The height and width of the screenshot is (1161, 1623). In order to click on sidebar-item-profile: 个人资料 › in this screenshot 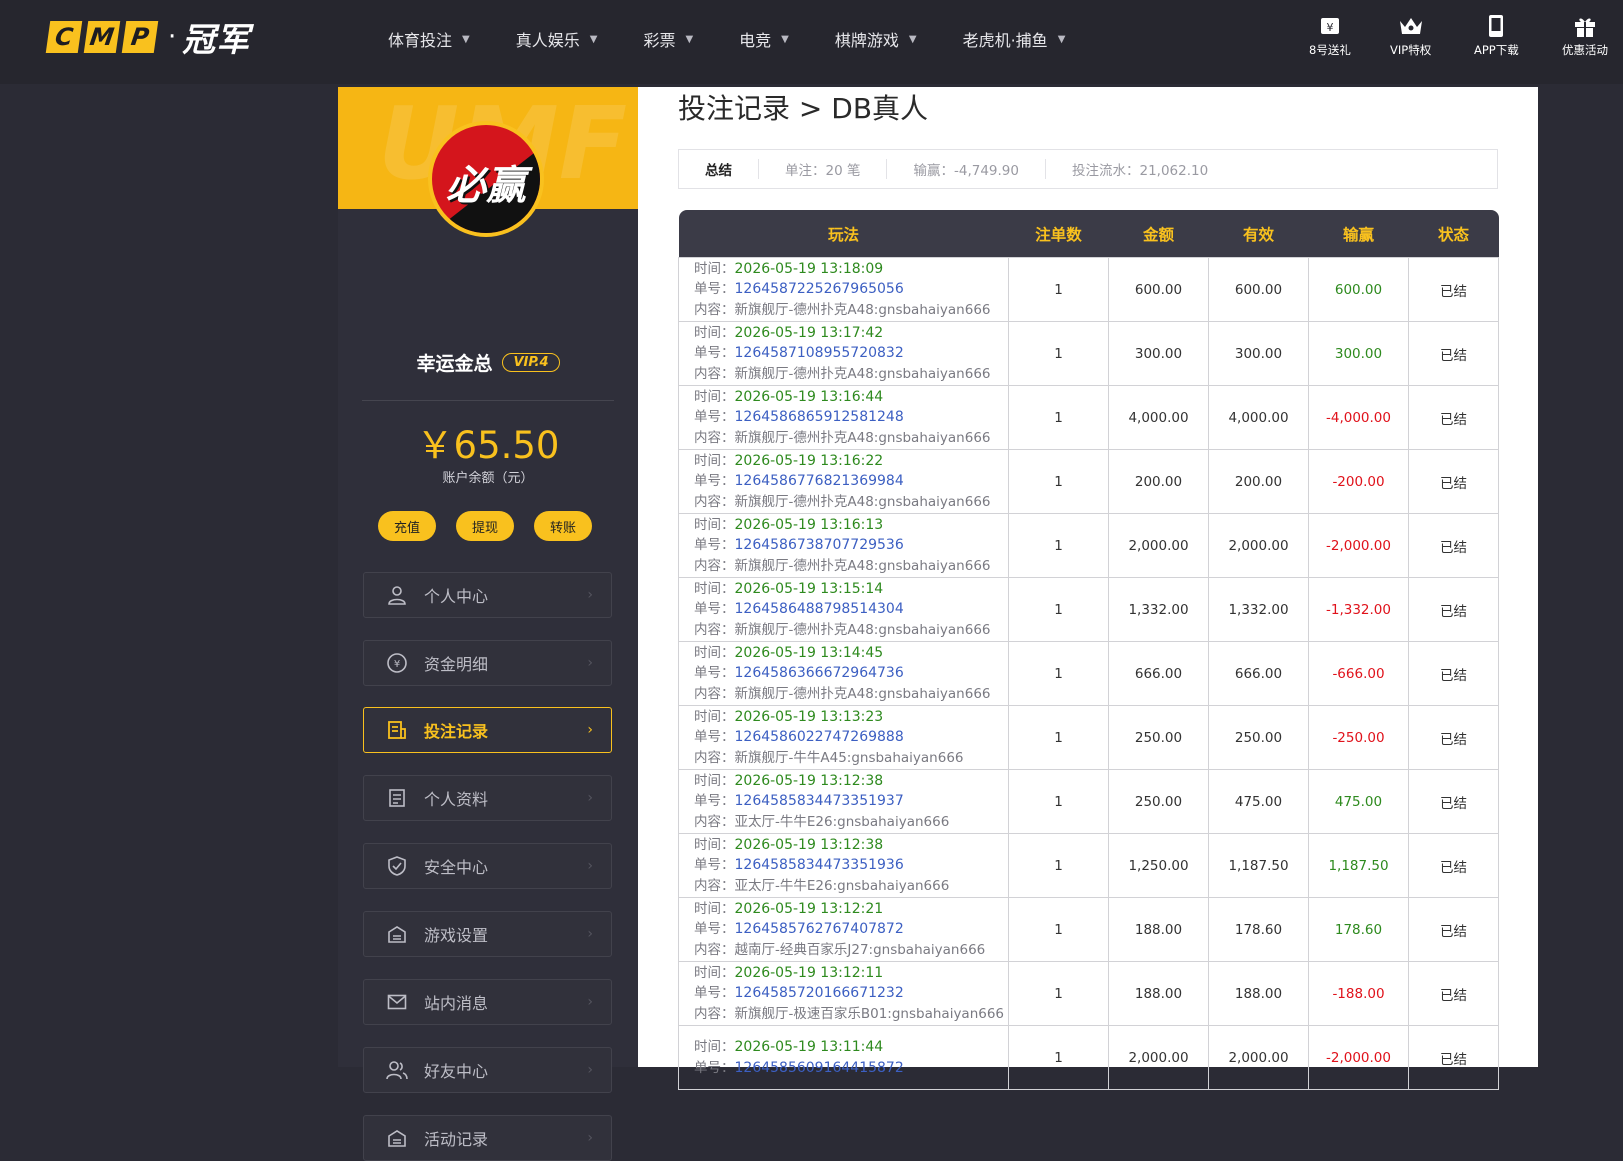, I will do `click(487, 798)`.